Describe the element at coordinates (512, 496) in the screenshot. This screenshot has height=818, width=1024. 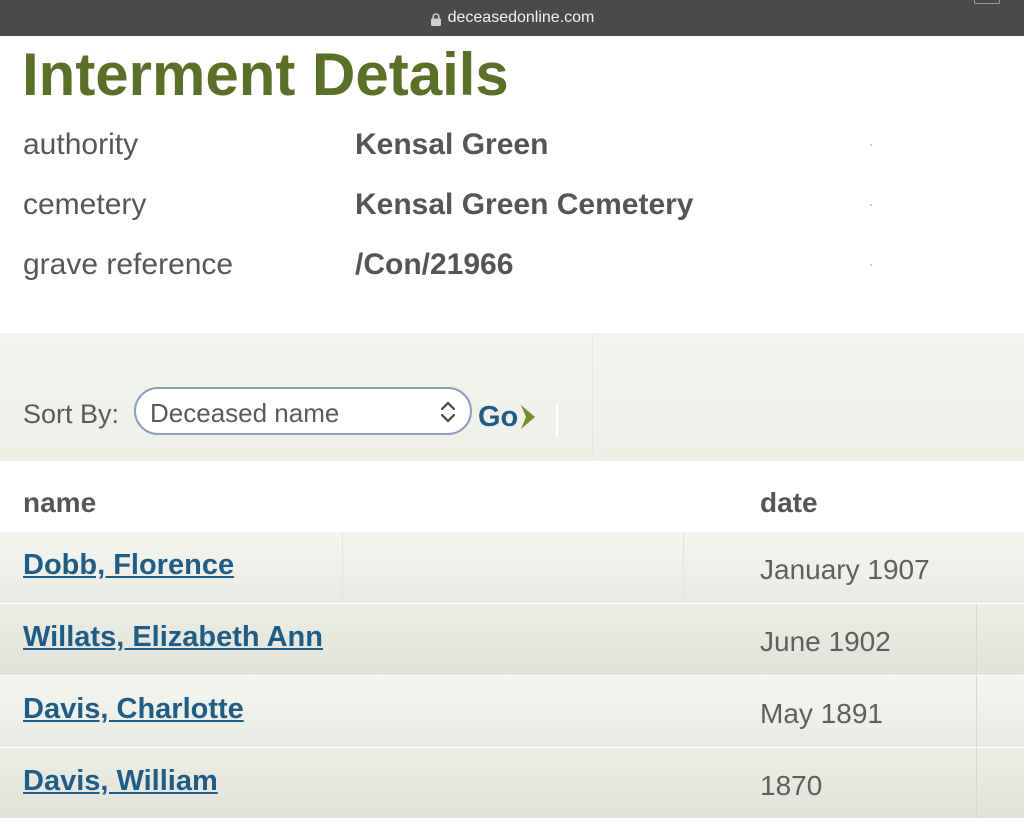
I see `table-header: name date` at that location.